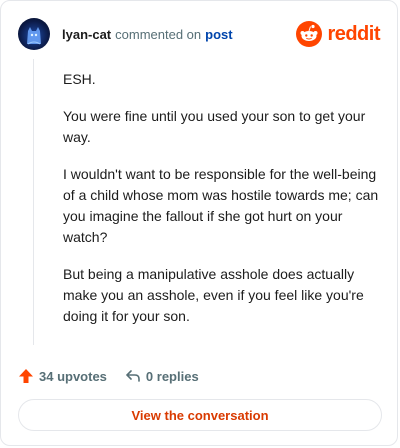  What do you see at coordinates (158, 34) in the screenshot?
I see `action-text: commented on` at bounding box center [158, 34].